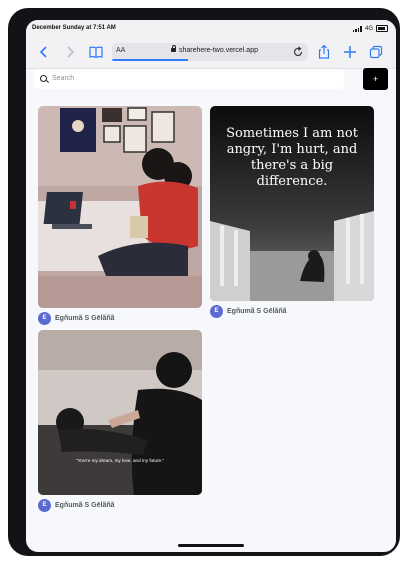 The height and width of the screenshot is (561, 406). I want to click on pin-image, so click(120, 207).